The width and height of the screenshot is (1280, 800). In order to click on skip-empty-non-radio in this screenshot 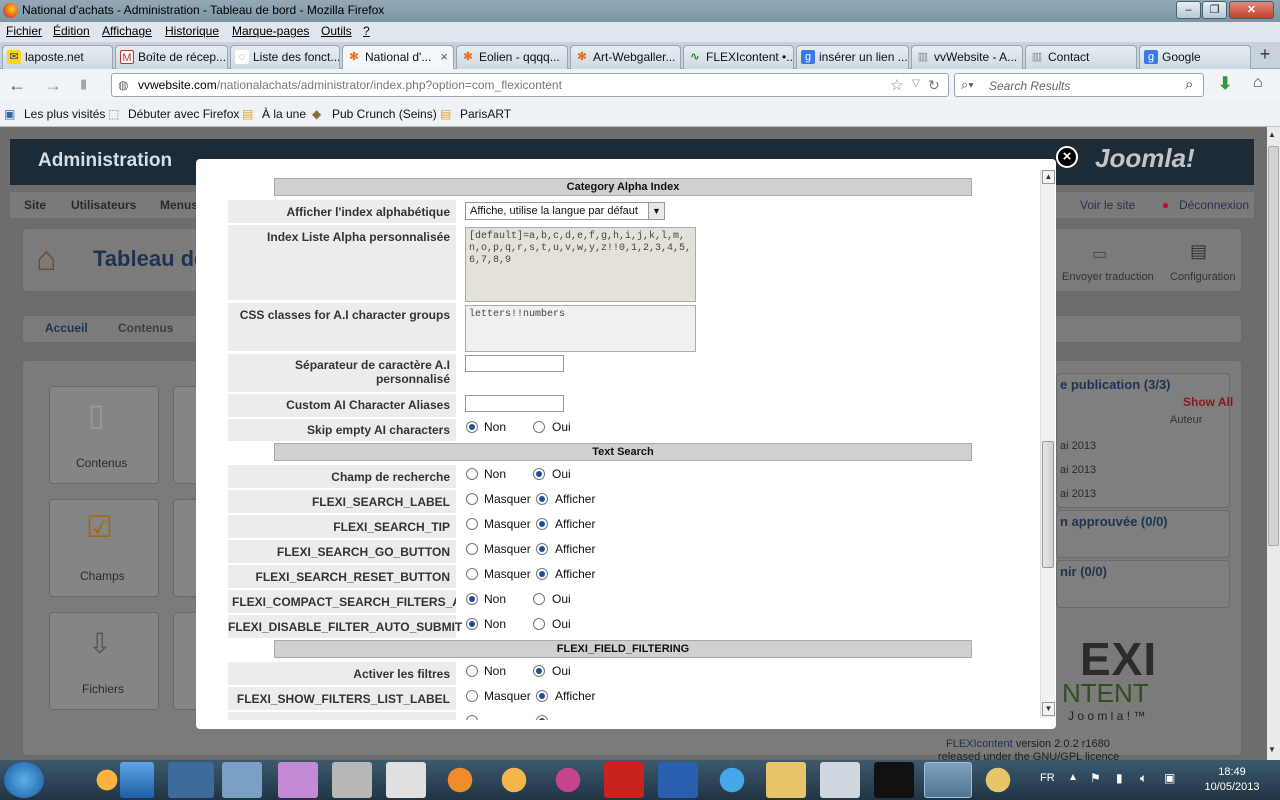, I will do `click(472, 427)`.